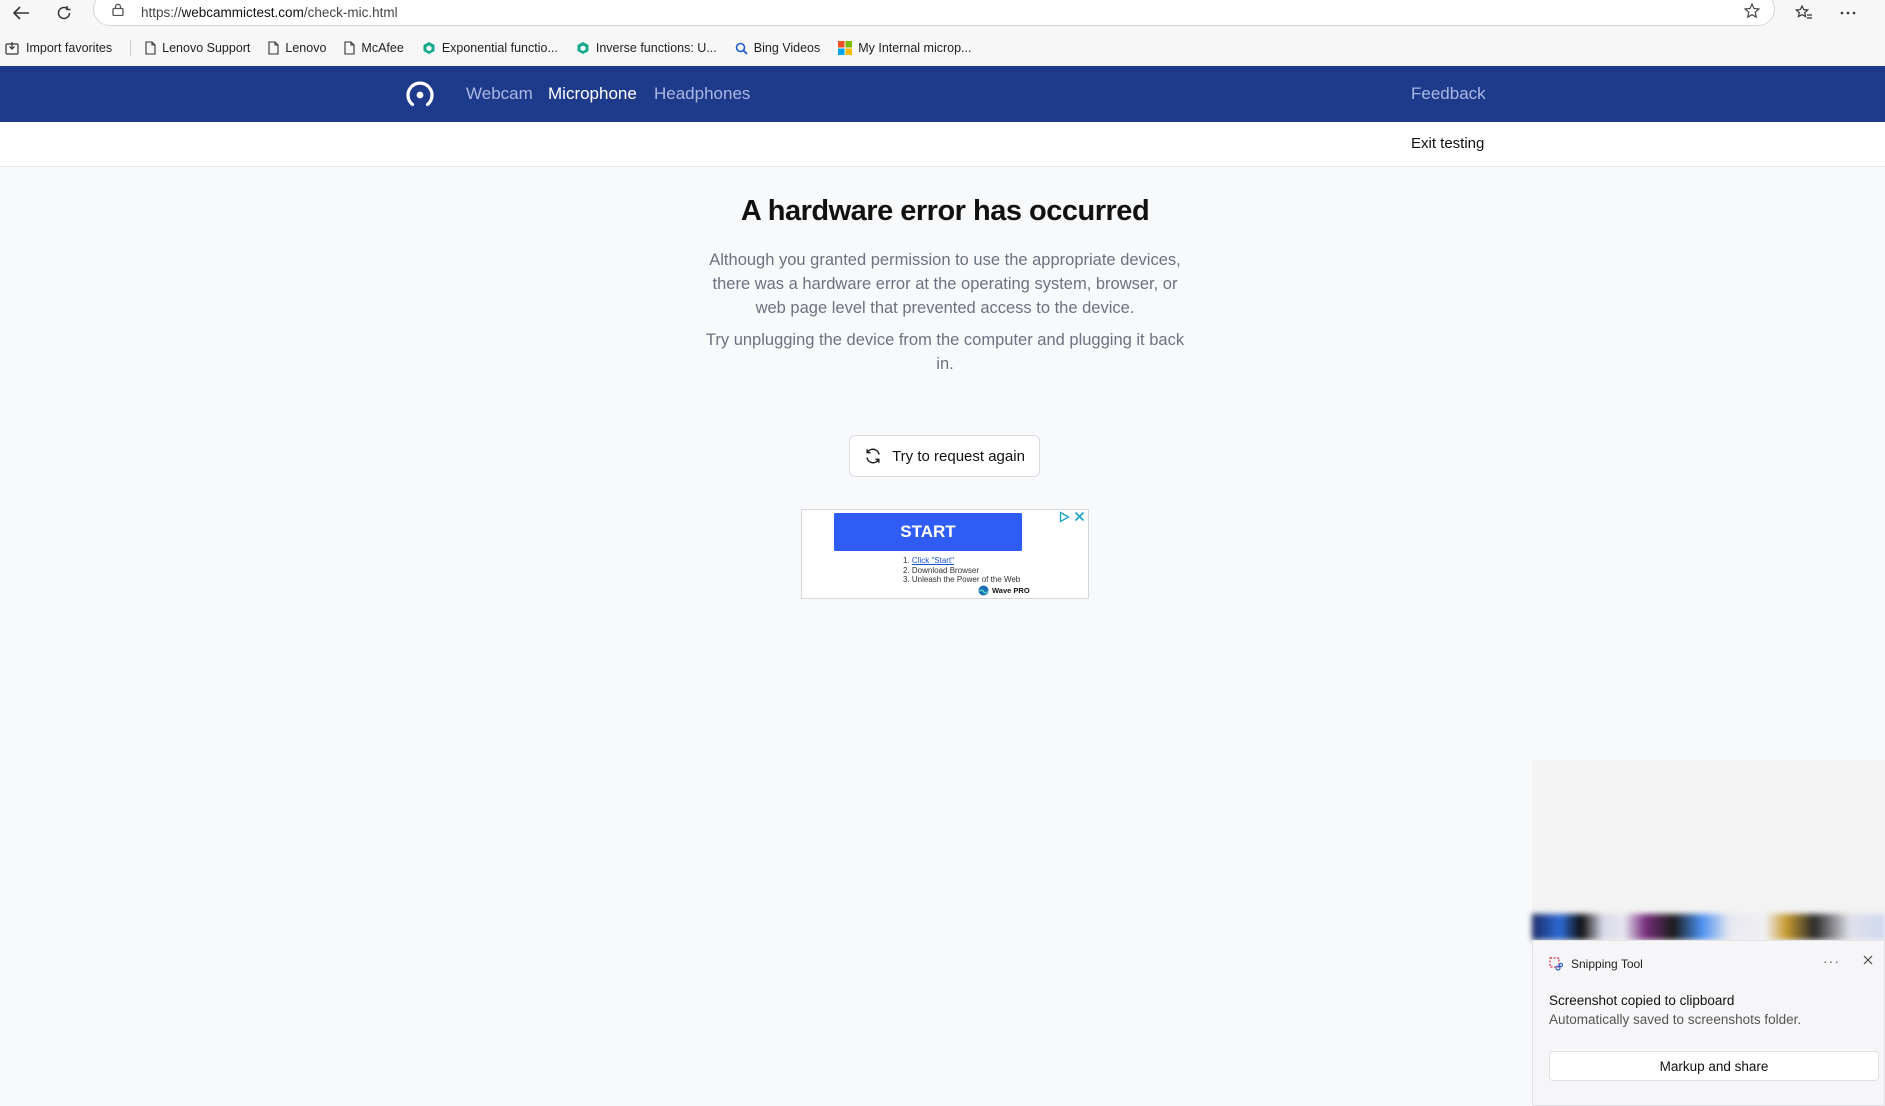 The image size is (1885, 1106). Describe the element at coordinates (945, 211) in the screenshot. I see `error-title: A hardware error has occurred` at that location.